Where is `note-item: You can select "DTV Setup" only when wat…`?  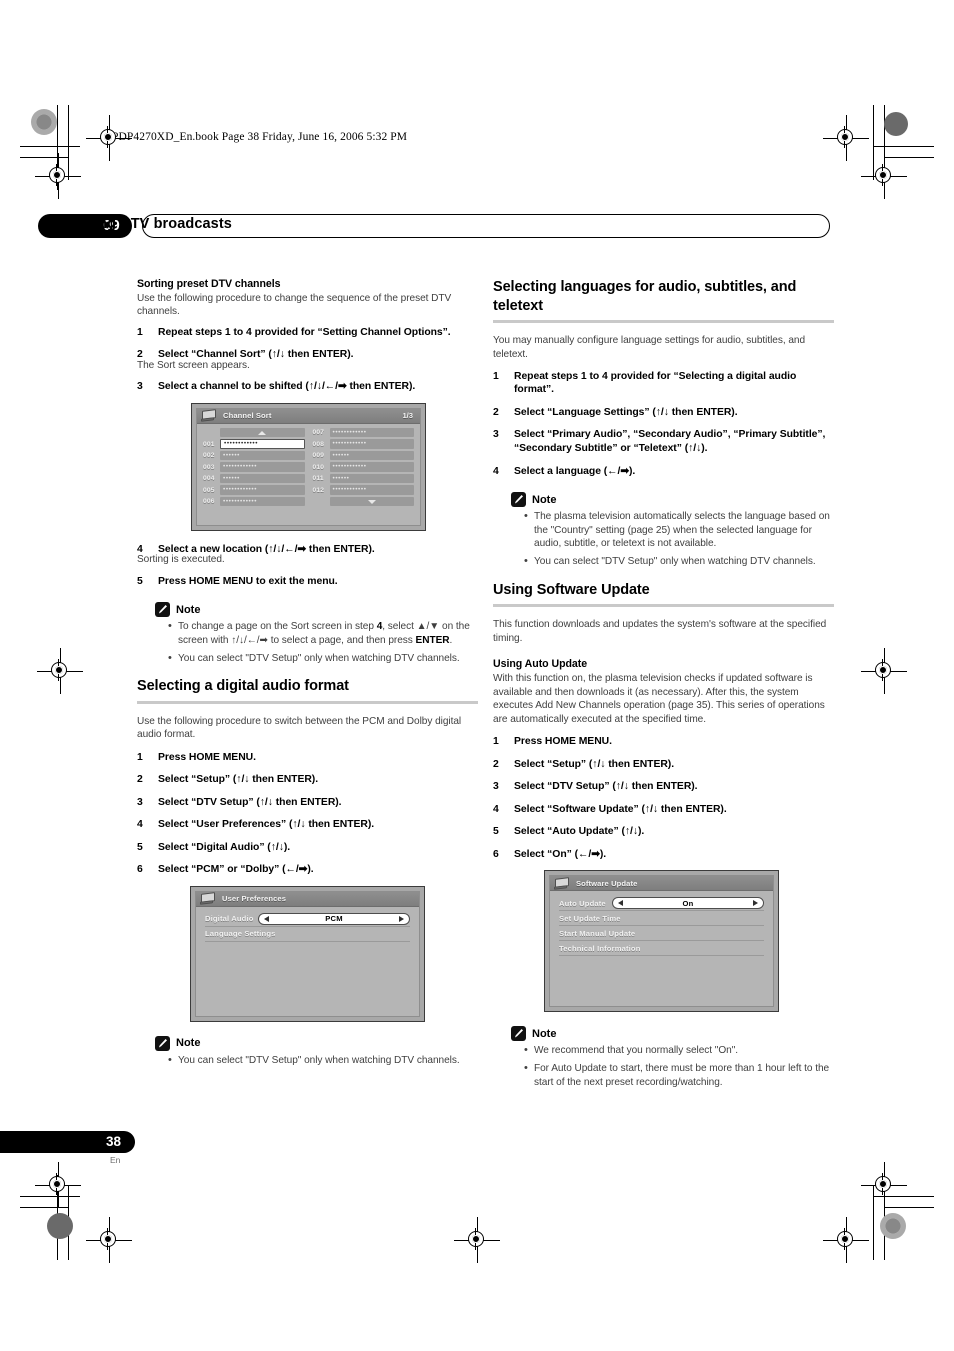
note-item: You can select "DTV Setup" only when wat… is located at coordinates (323, 1060).